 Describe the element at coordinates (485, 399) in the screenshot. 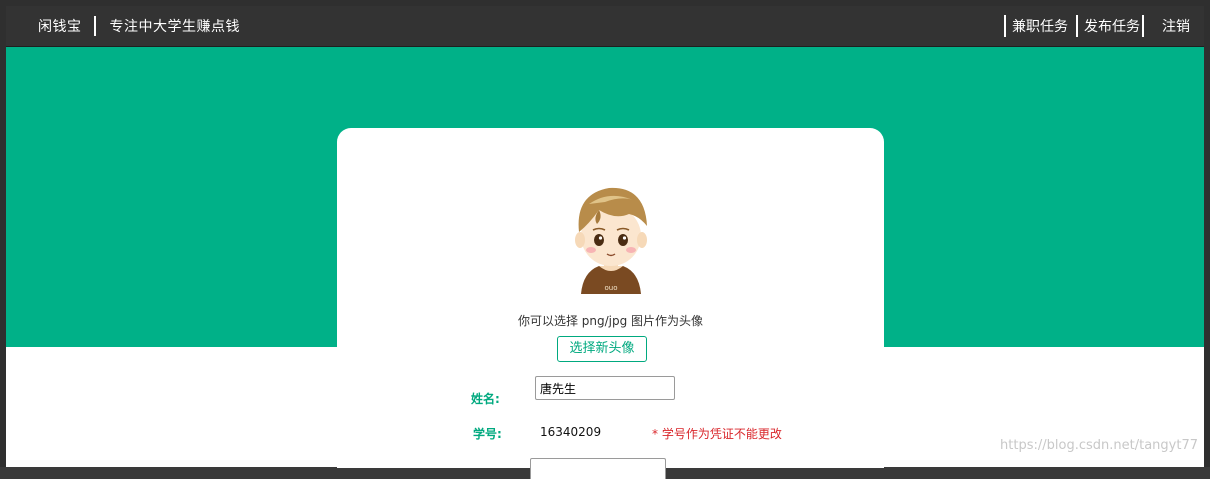

I see `name-label: 姓名:` at that location.